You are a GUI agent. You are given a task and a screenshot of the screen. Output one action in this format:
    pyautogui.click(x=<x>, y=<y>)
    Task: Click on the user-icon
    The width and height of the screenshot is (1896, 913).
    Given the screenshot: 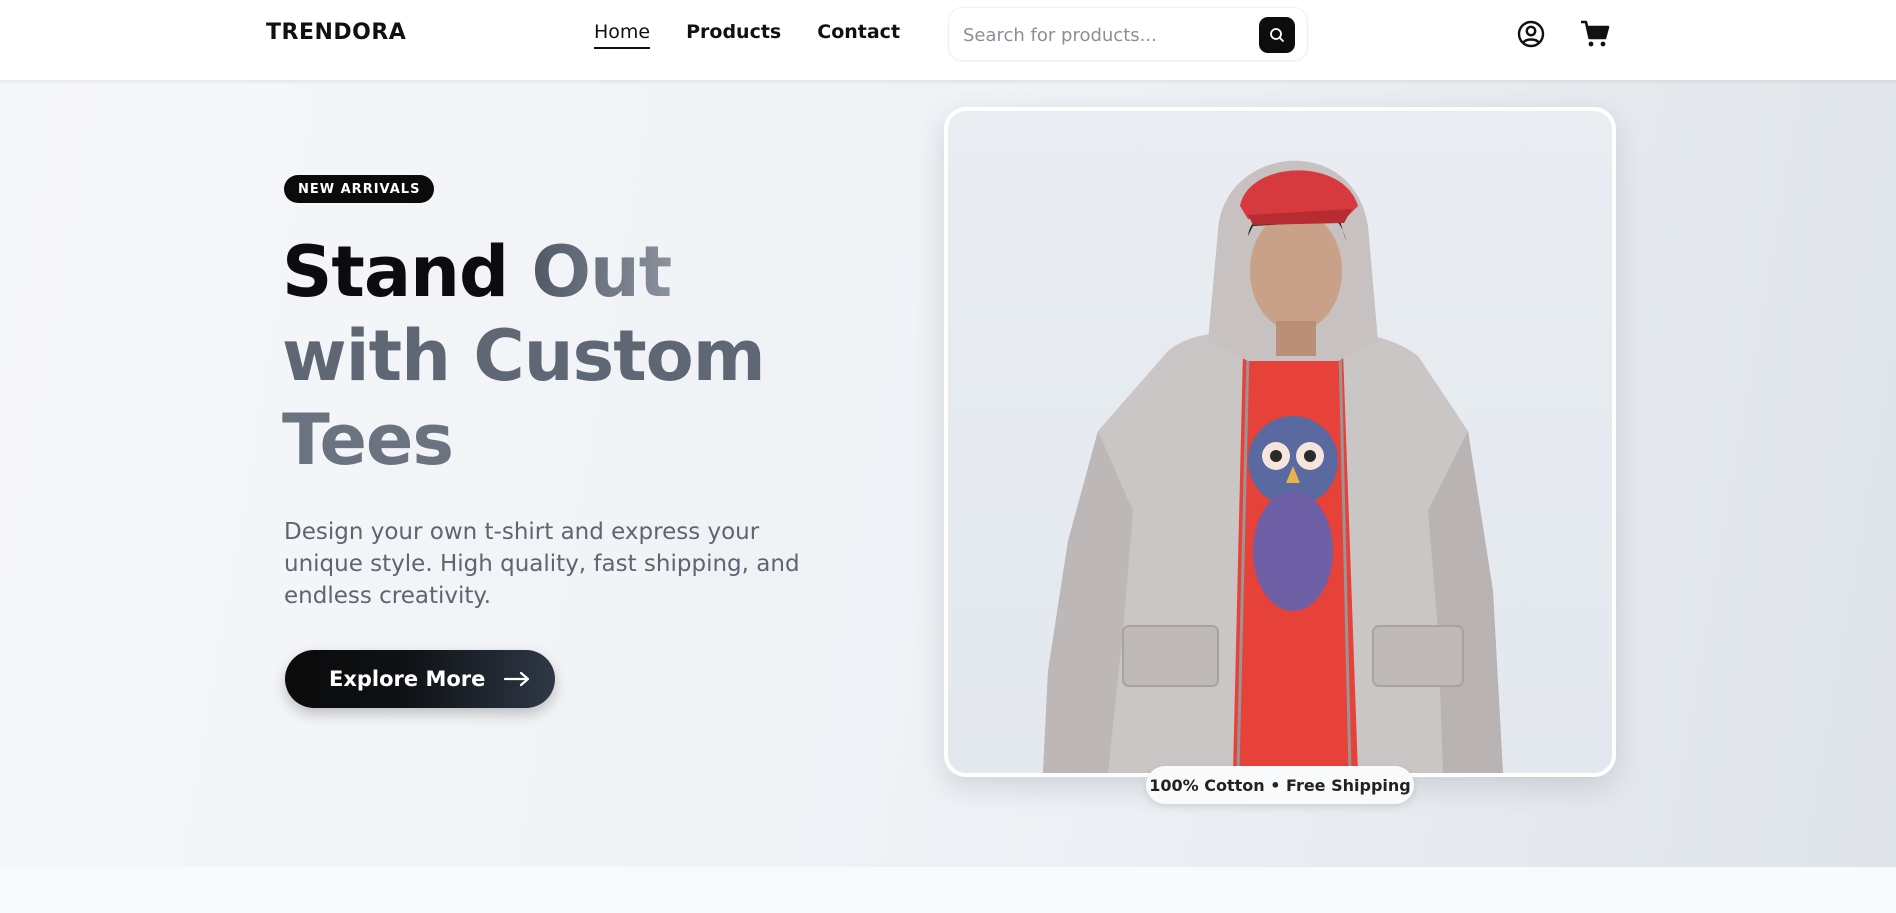 What is the action you would take?
    pyautogui.click(x=1531, y=34)
    